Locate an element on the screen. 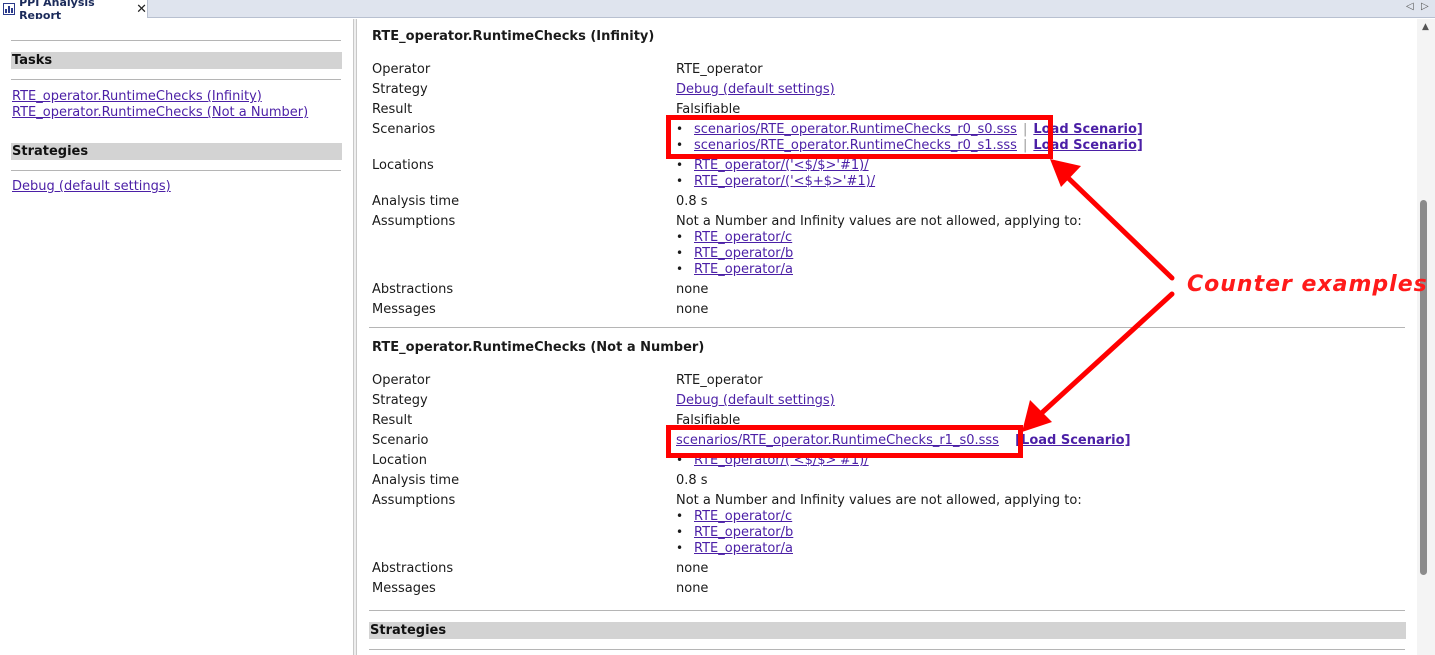  annotation-box-scenarios is located at coordinates (859, 137).